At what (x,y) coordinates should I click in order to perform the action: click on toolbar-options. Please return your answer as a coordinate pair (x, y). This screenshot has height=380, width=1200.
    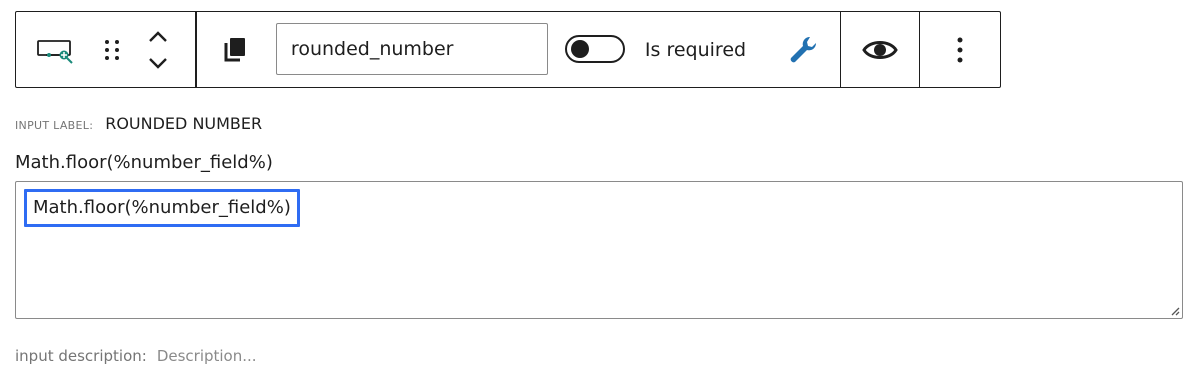
    Looking at the image, I should click on (960, 49).